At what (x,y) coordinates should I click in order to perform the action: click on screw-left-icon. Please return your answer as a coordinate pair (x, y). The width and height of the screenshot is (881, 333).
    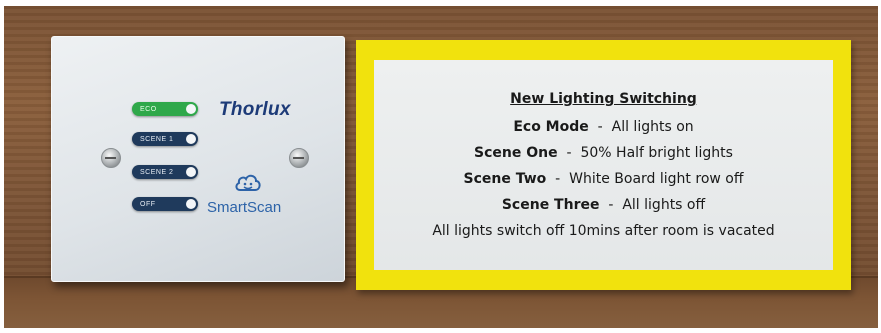
    Looking at the image, I should click on (111, 158).